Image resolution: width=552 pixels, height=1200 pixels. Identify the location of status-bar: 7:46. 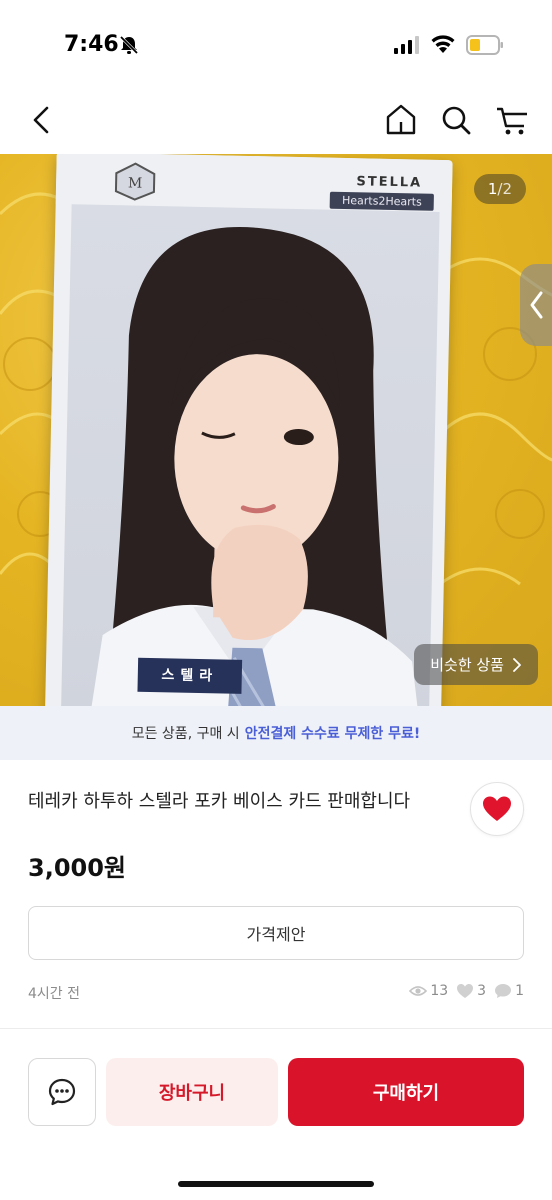
(276, 45).